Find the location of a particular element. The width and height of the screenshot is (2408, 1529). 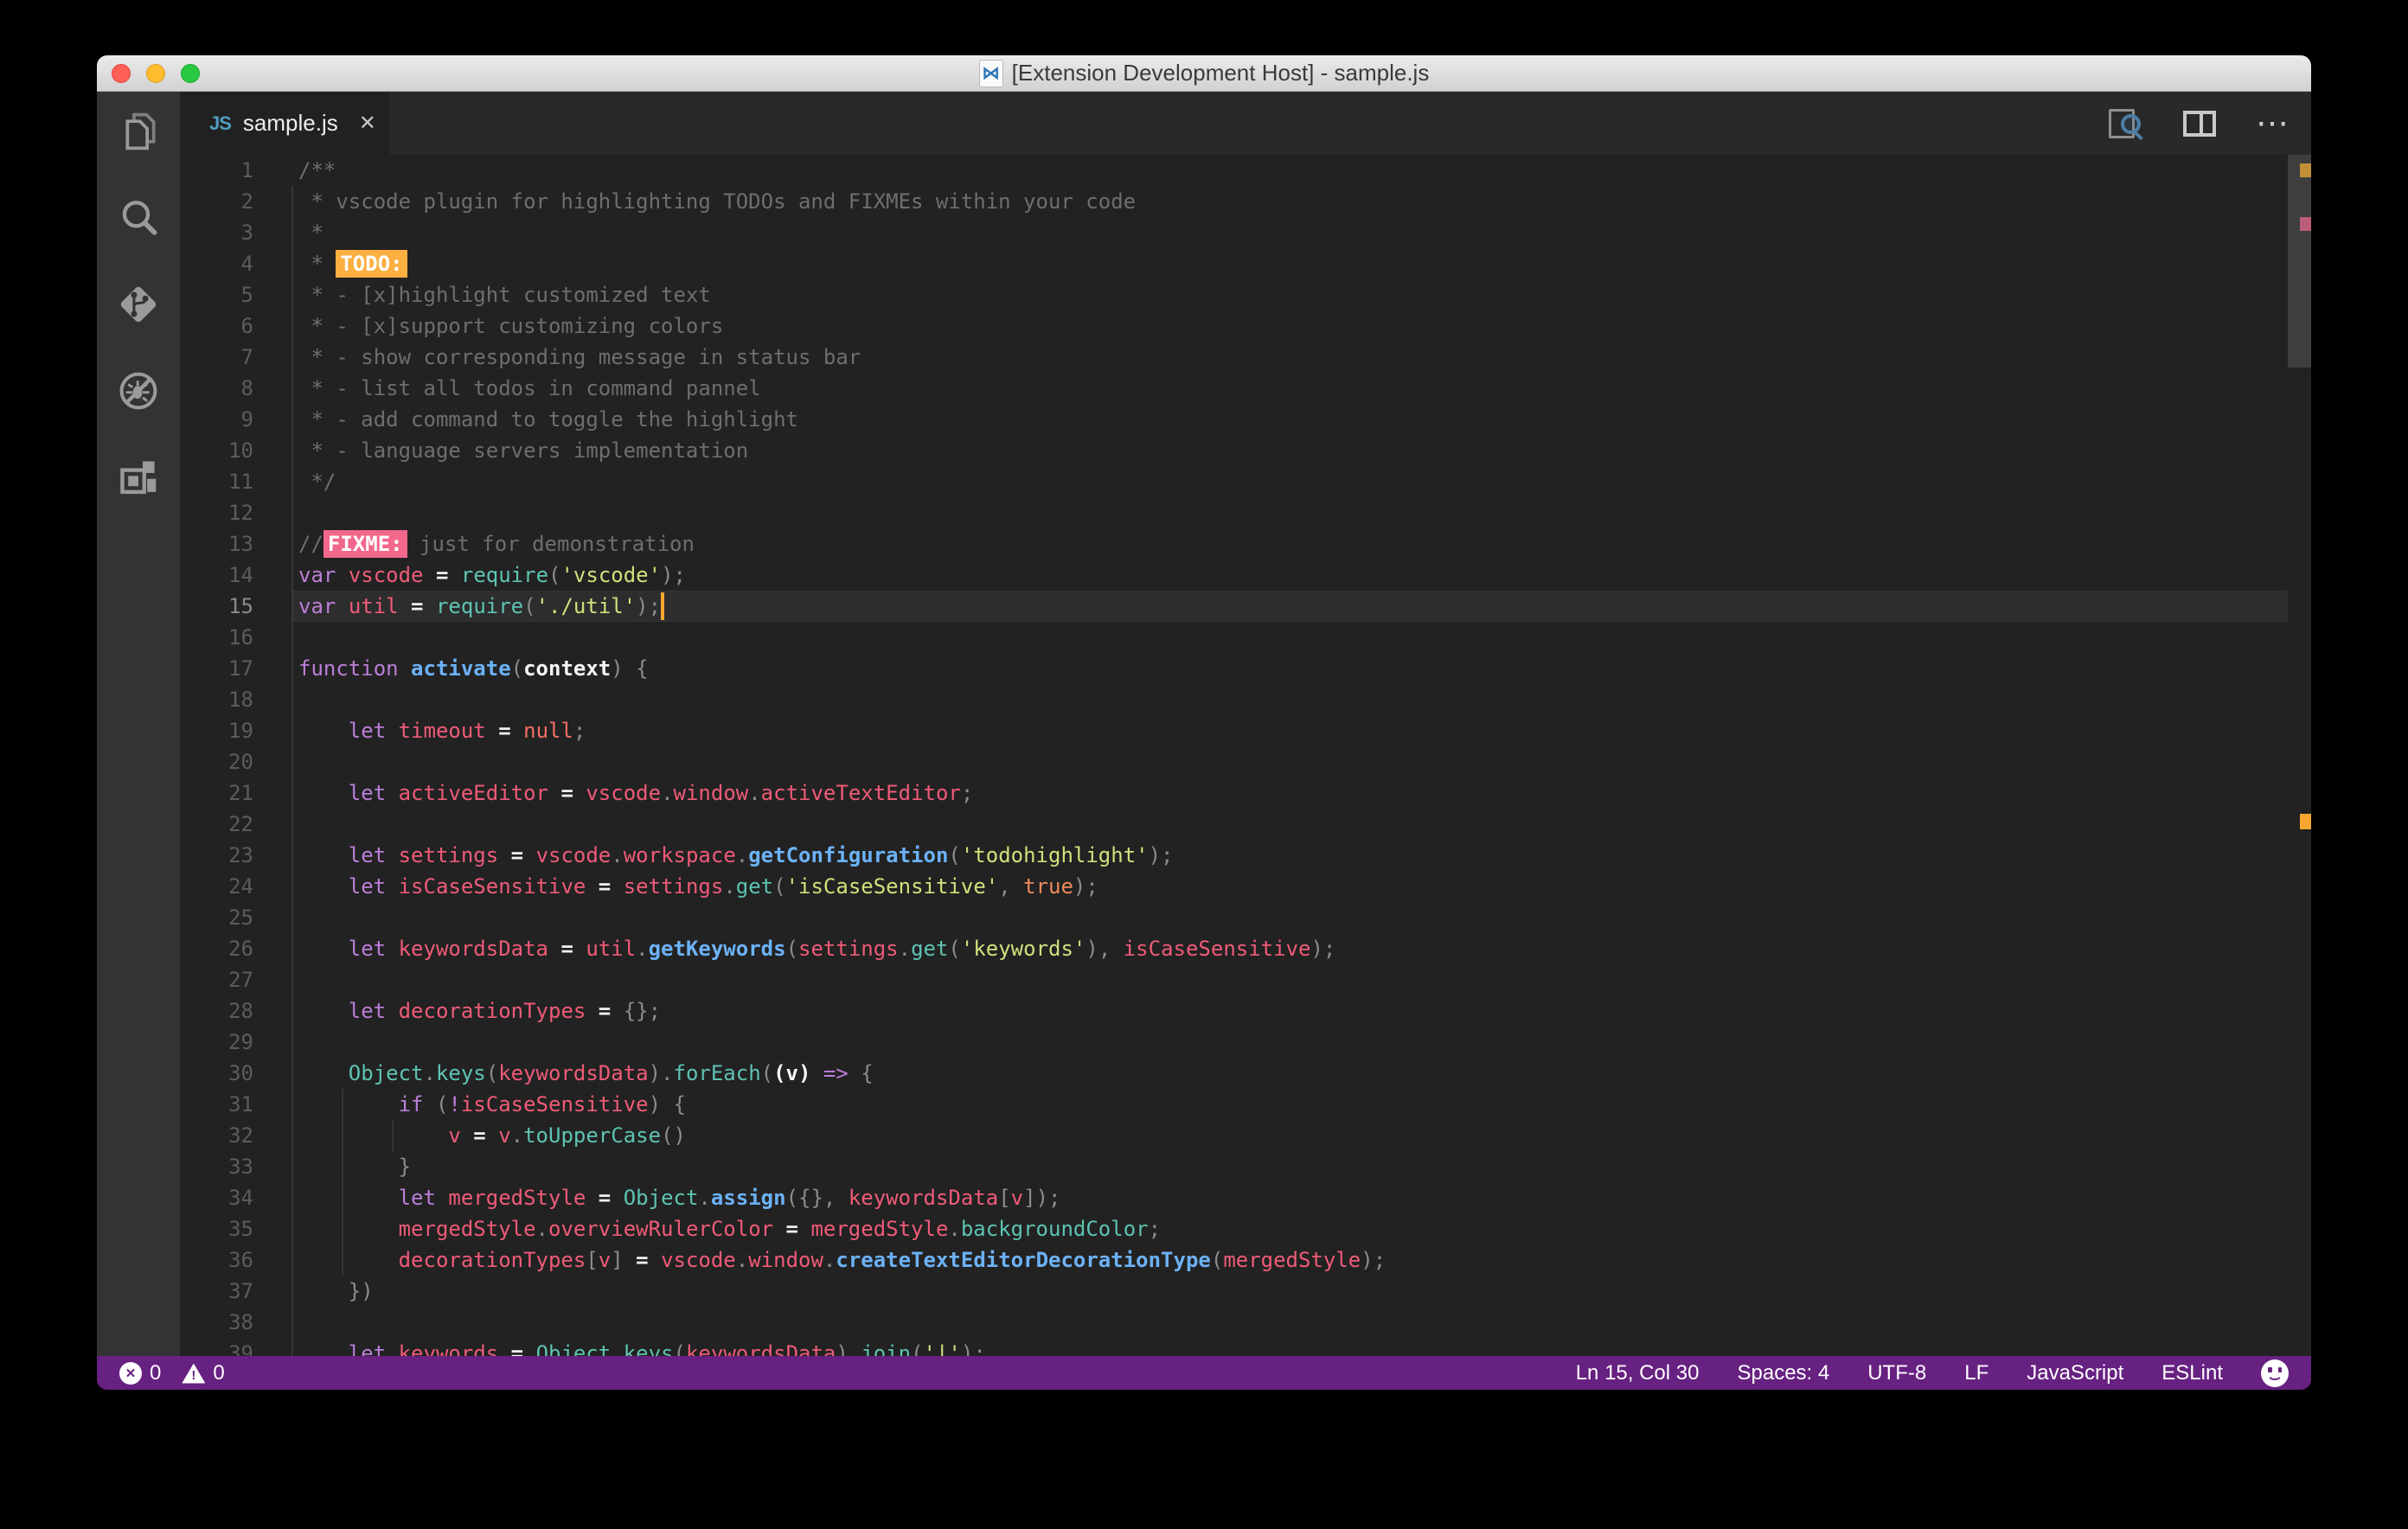

code-line: */ is located at coordinates (317, 482).